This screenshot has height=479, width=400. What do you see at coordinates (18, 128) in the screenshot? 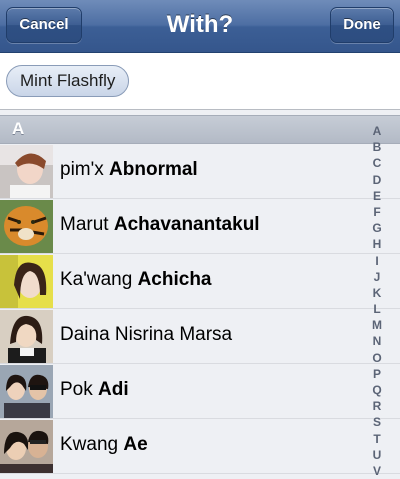
I see `section-letter: A` at bounding box center [18, 128].